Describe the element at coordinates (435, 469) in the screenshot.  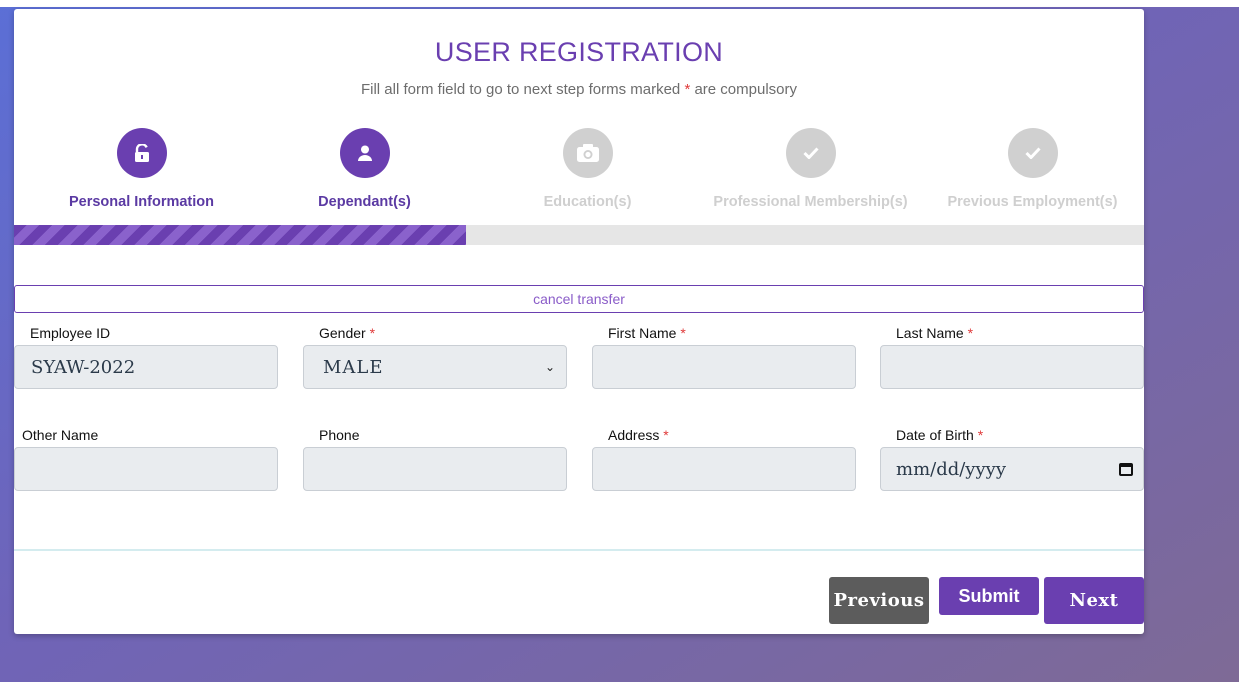
I see `phone-input` at that location.